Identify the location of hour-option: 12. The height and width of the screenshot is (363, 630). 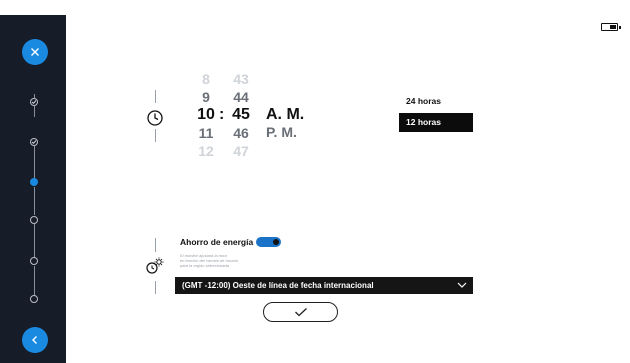
(206, 151).